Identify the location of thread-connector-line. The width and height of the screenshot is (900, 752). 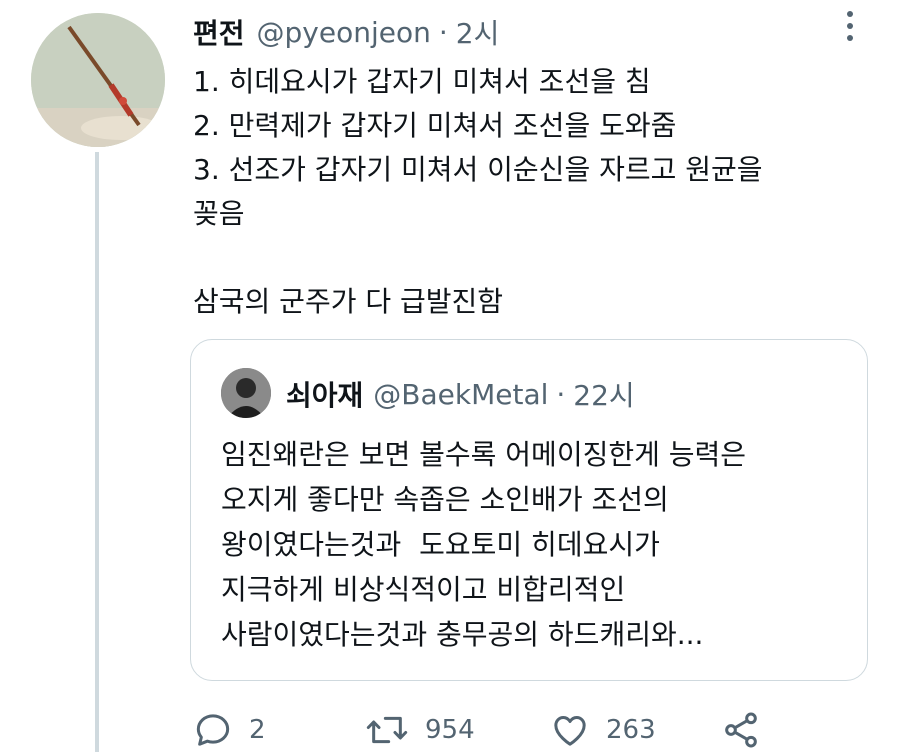
(97, 452).